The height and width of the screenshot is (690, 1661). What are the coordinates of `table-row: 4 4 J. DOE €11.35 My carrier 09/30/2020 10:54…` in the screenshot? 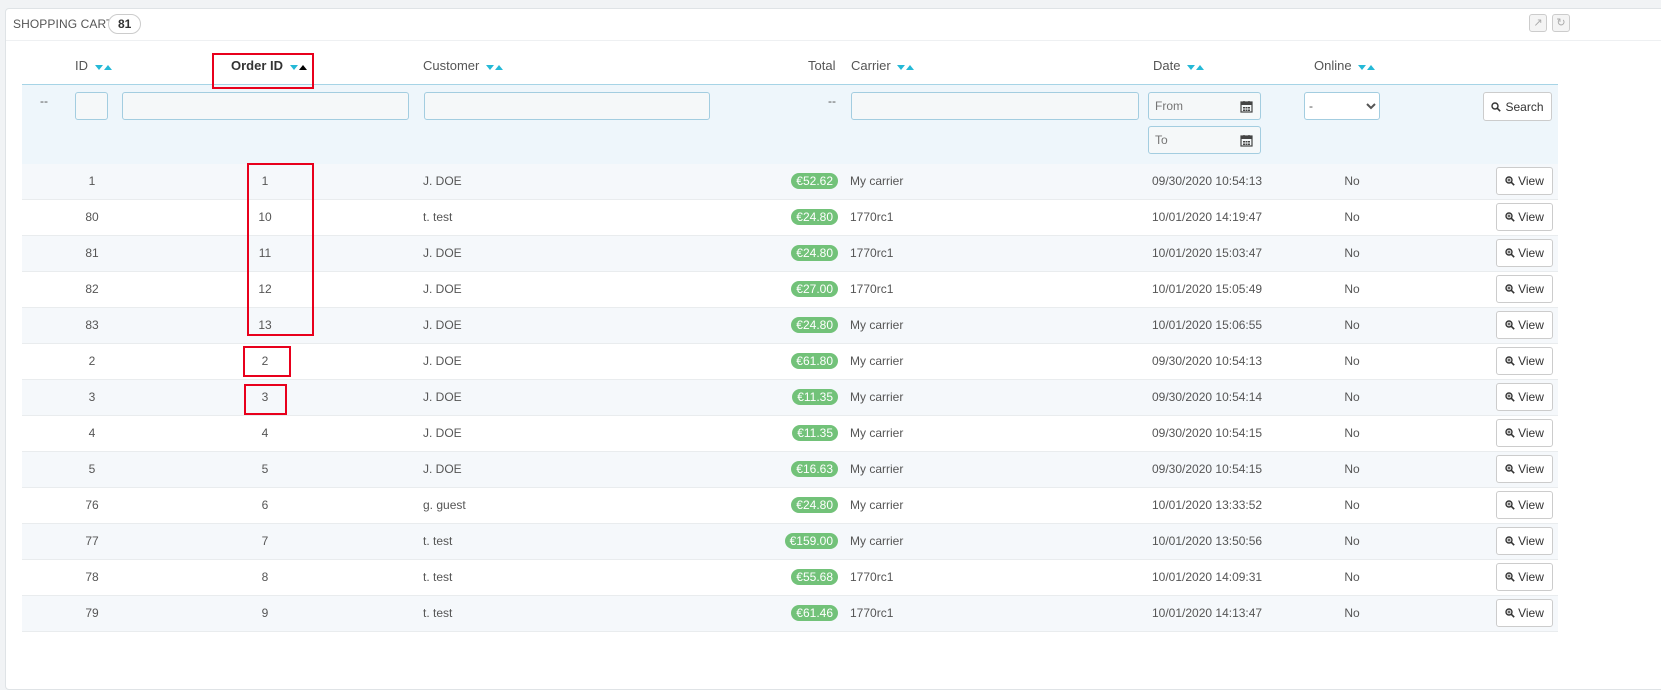 It's located at (790, 434).